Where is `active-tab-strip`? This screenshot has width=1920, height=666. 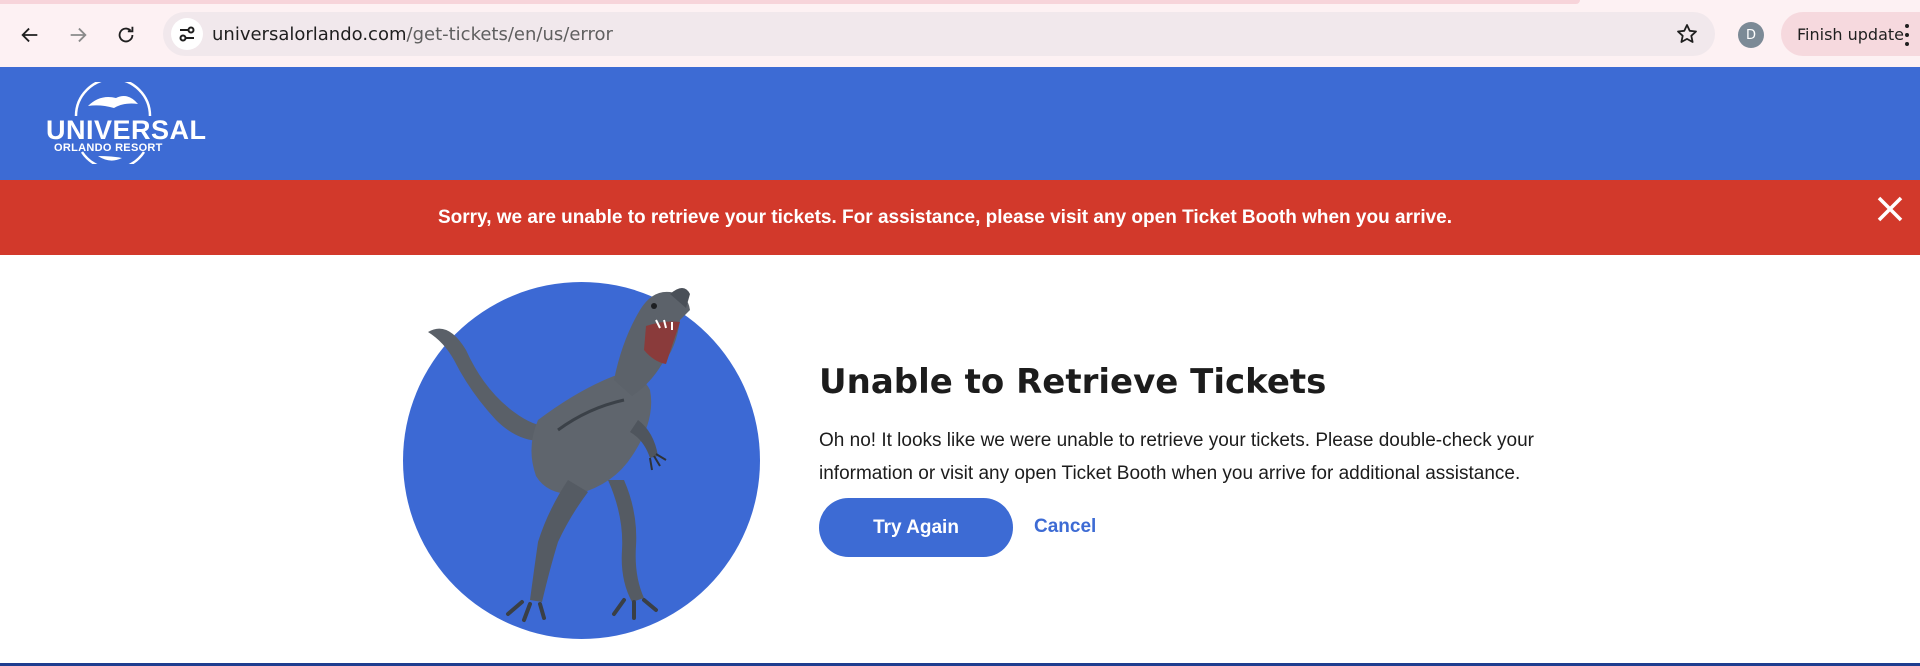 active-tab-strip is located at coordinates (790, 2).